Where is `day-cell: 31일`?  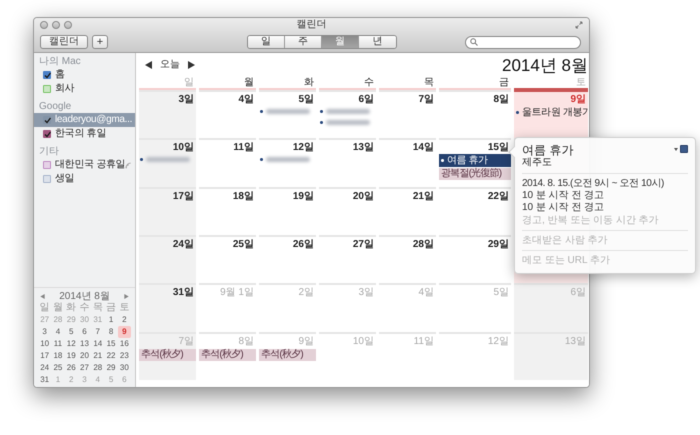
day-cell: 31일 is located at coordinates (167, 307).